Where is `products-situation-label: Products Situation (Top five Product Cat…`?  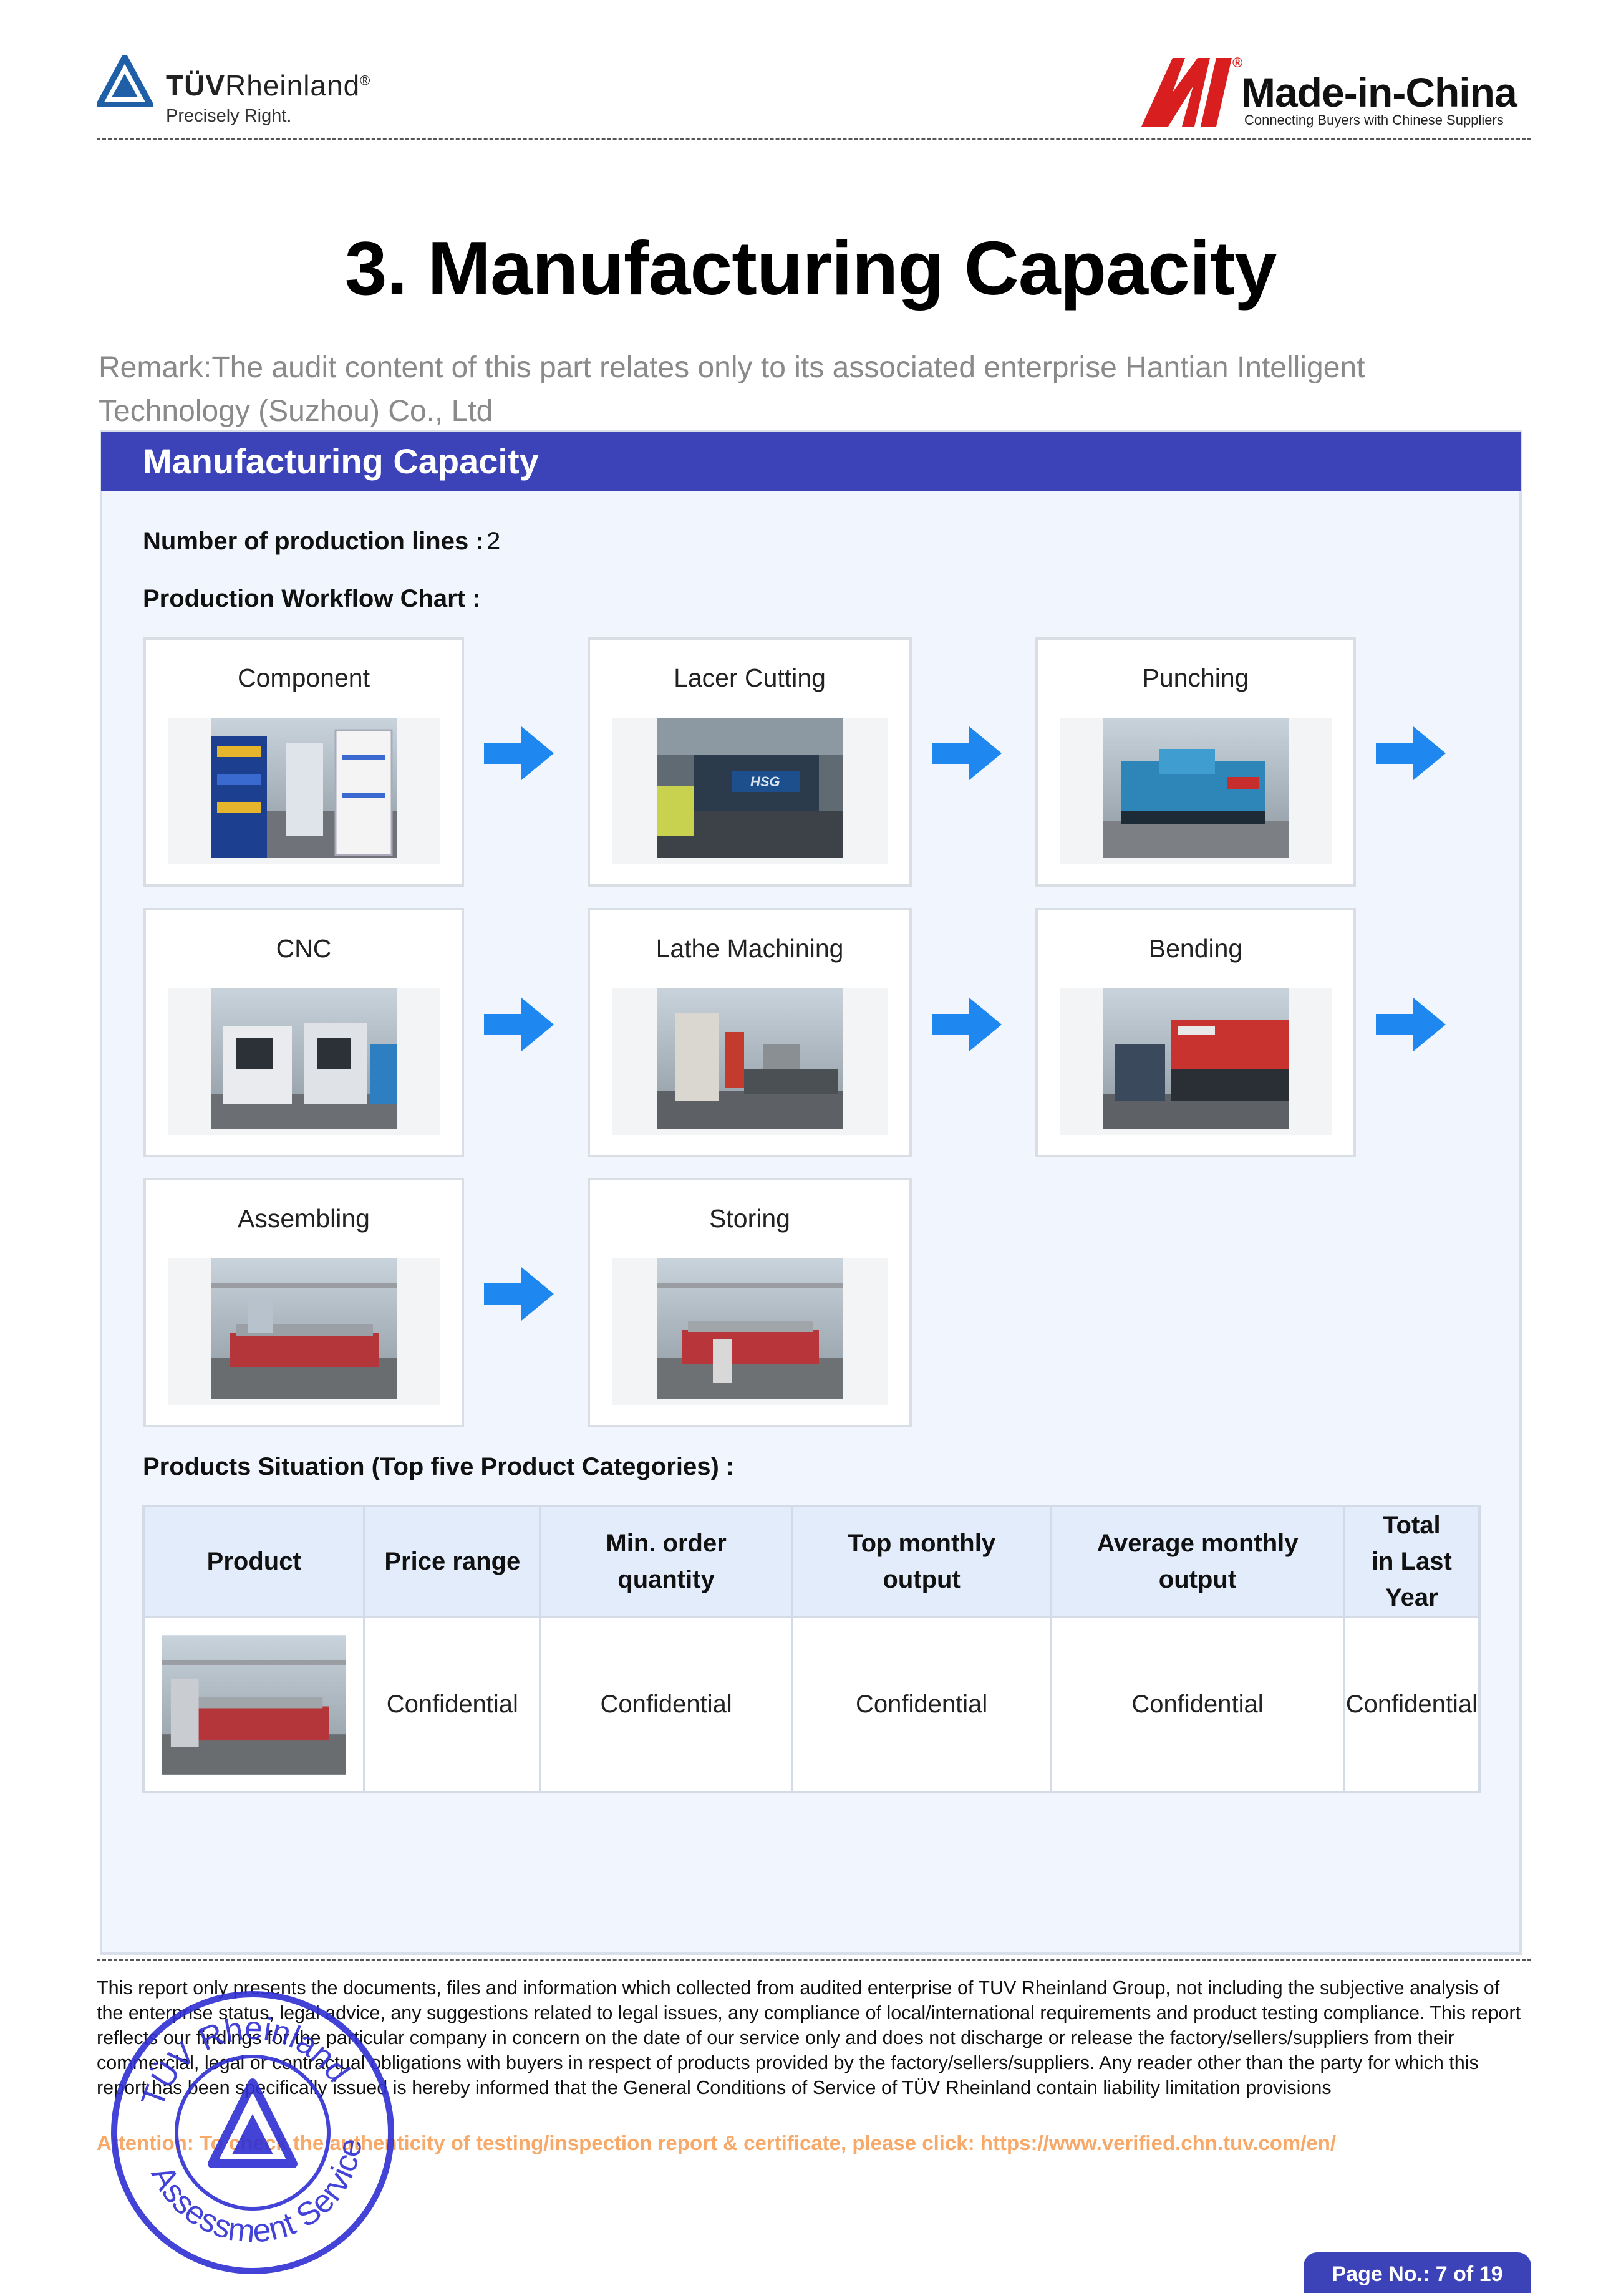 products-situation-label: Products Situation (Top five Product Cat… is located at coordinates (439, 1466).